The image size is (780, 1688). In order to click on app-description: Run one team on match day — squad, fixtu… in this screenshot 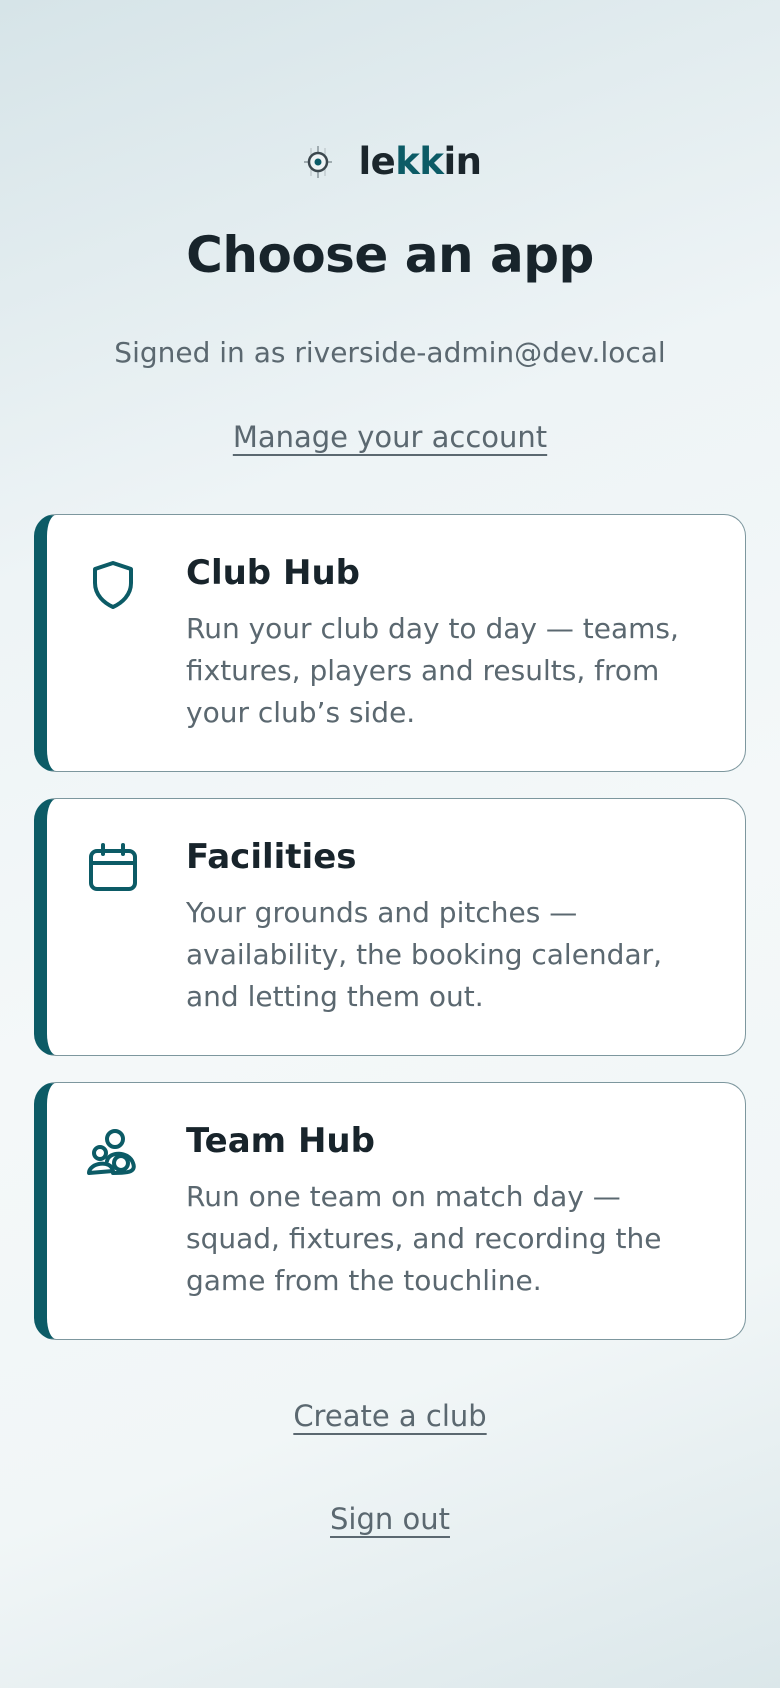, I will do `click(424, 1238)`.